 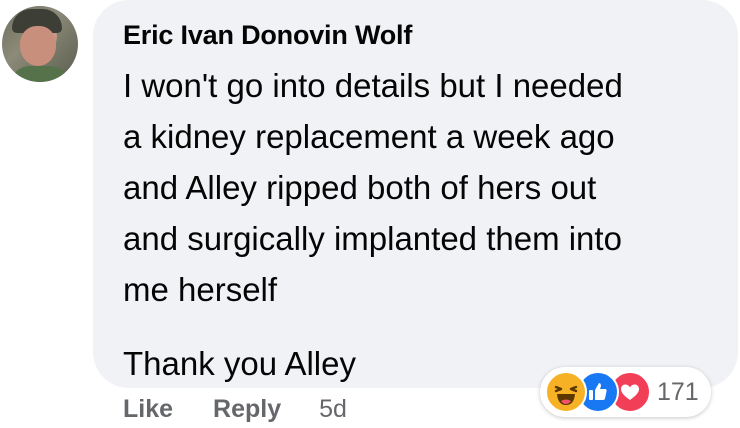 I want to click on avatar-shirt, so click(x=40, y=74).